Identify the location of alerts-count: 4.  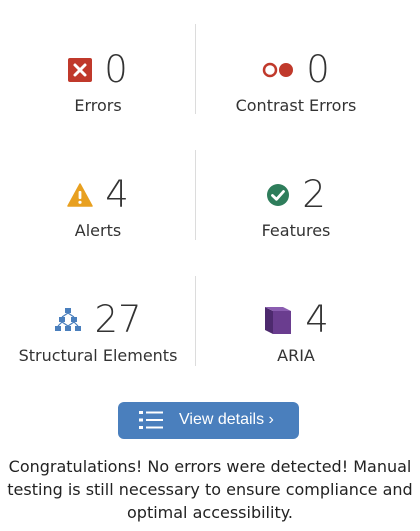
(117, 194).